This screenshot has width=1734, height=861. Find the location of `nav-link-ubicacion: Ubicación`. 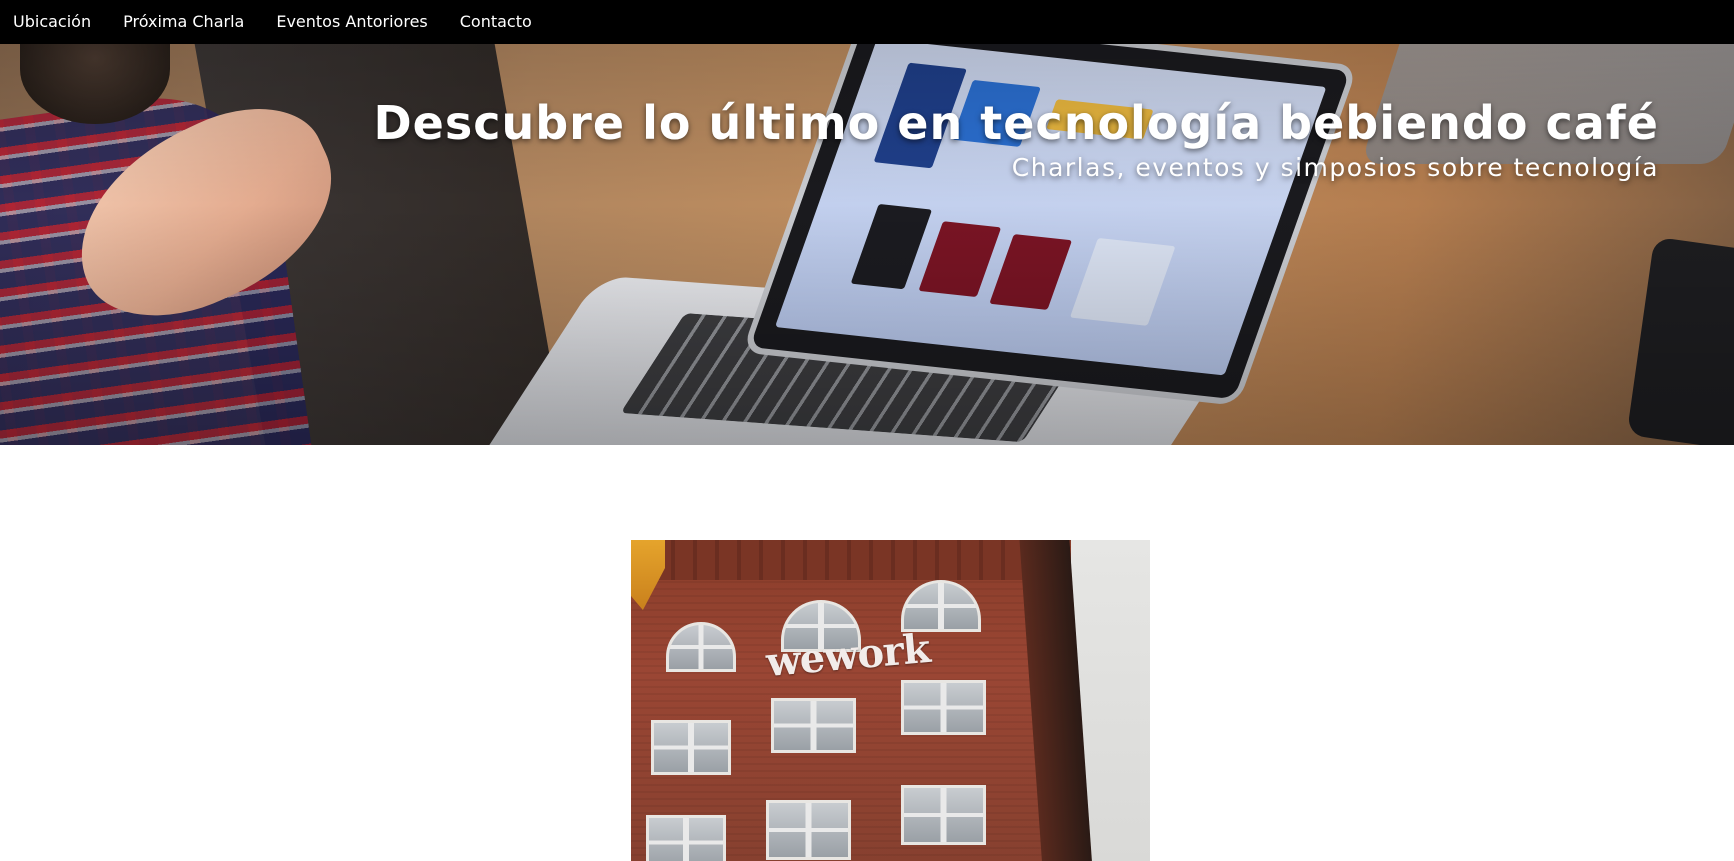

nav-link-ubicacion: Ubicación is located at coordinates (52, 22).